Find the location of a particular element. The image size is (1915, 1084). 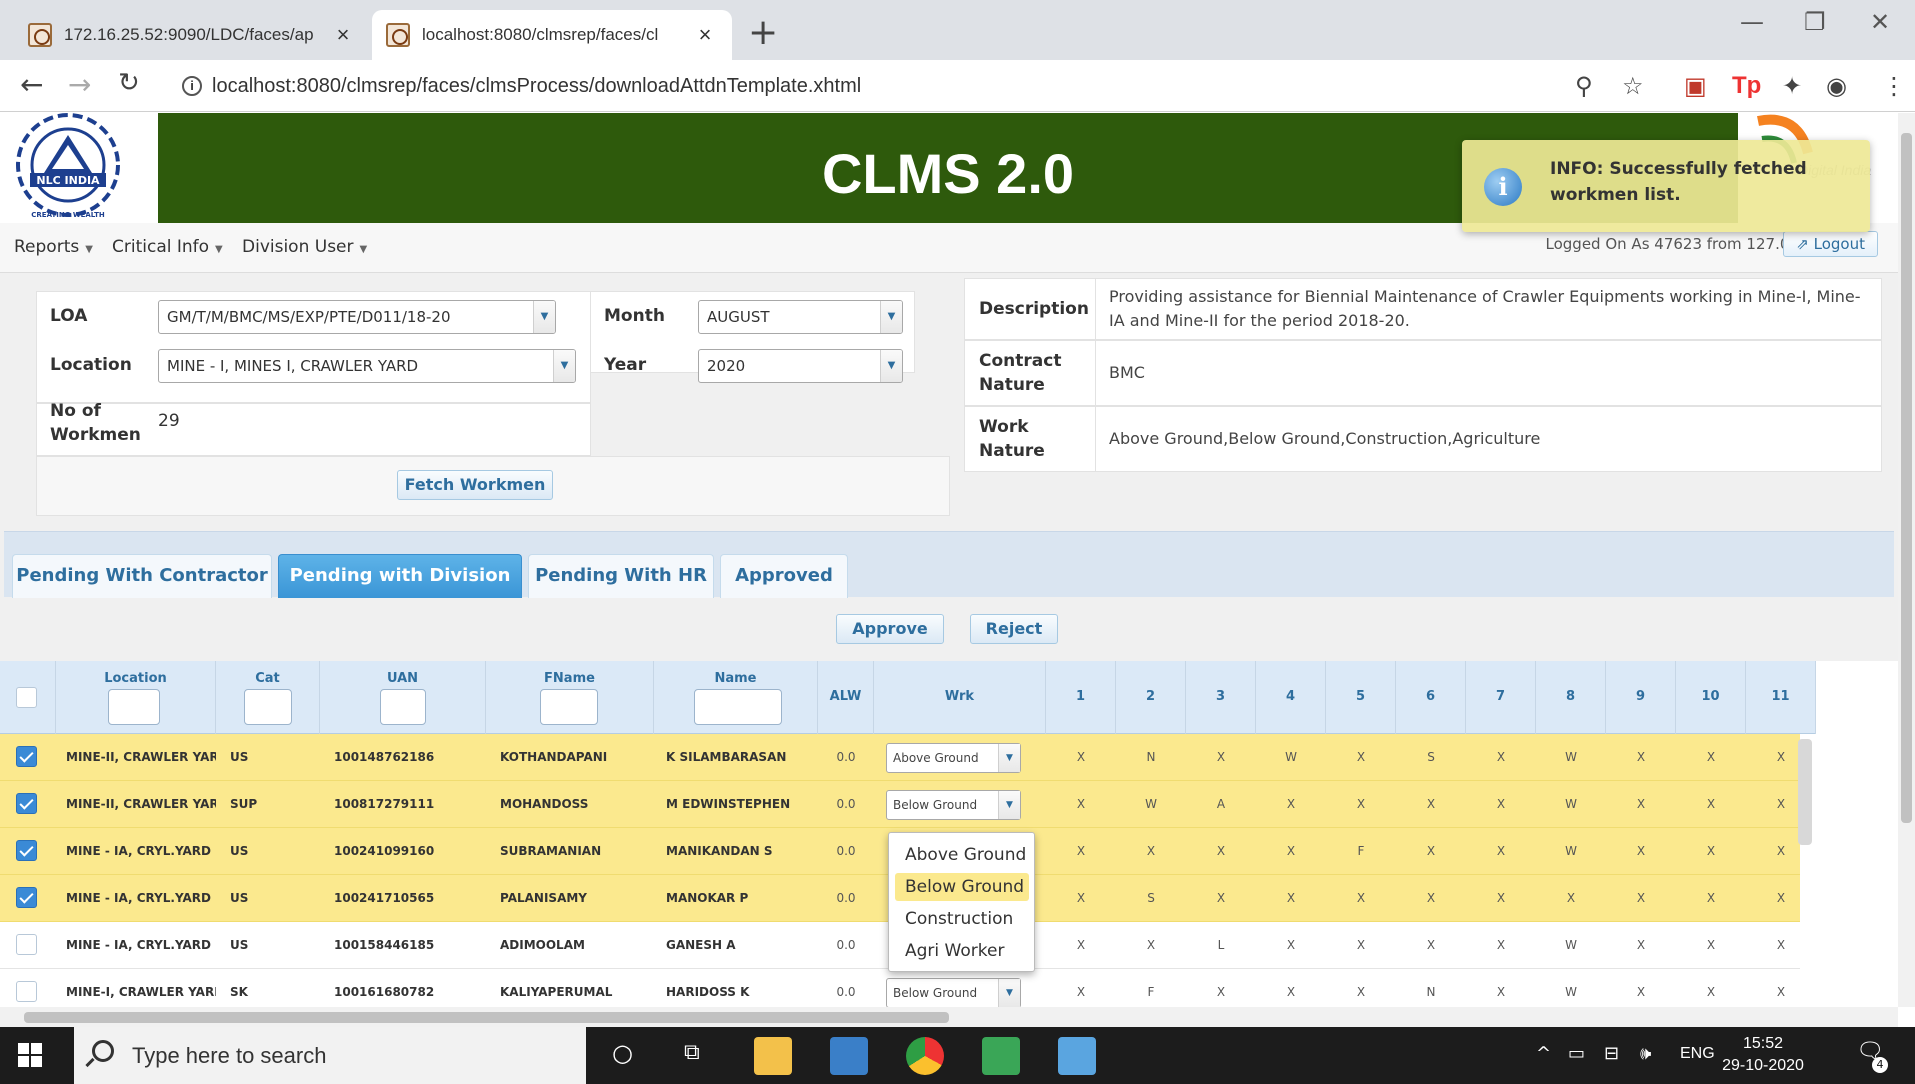

name-filter-input is located at coordinates (738, 707).